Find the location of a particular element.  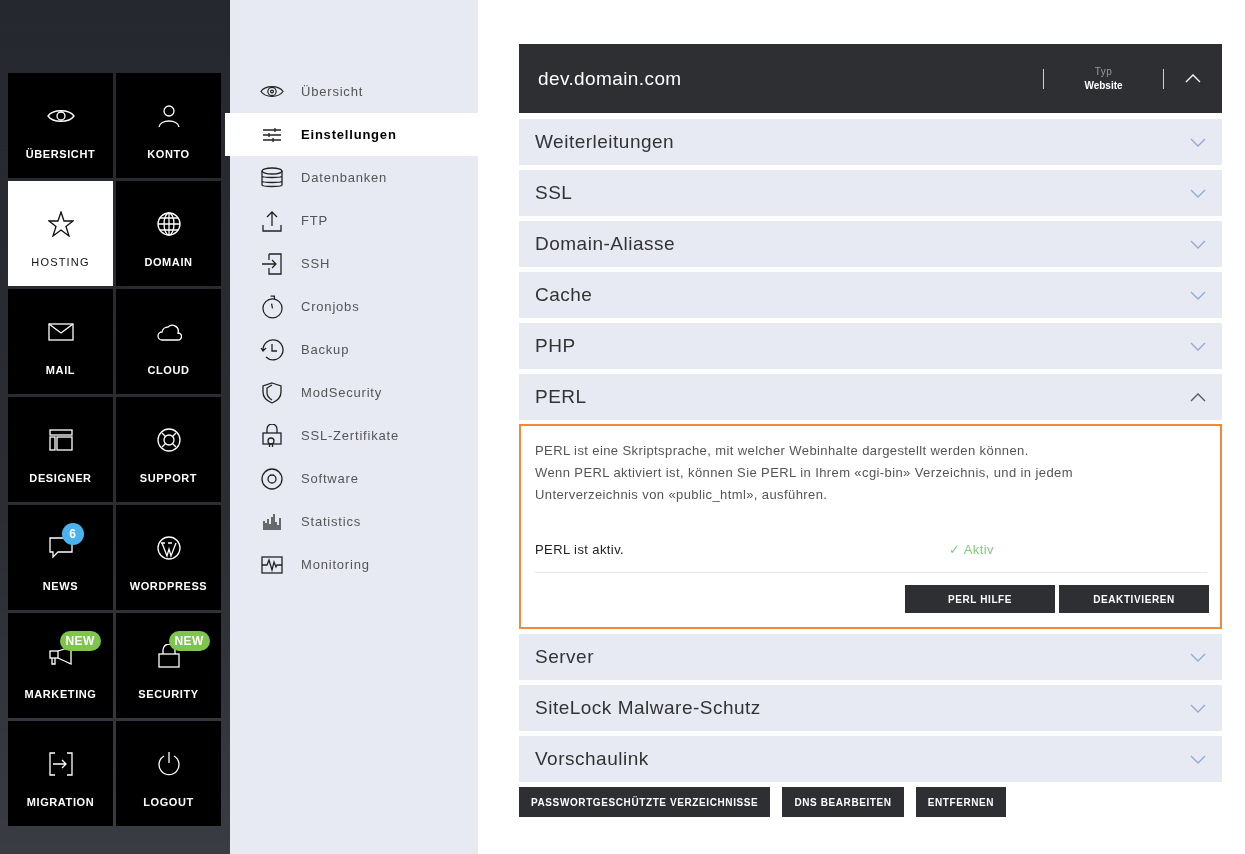

power-icon is located at coordinates (168, 764).